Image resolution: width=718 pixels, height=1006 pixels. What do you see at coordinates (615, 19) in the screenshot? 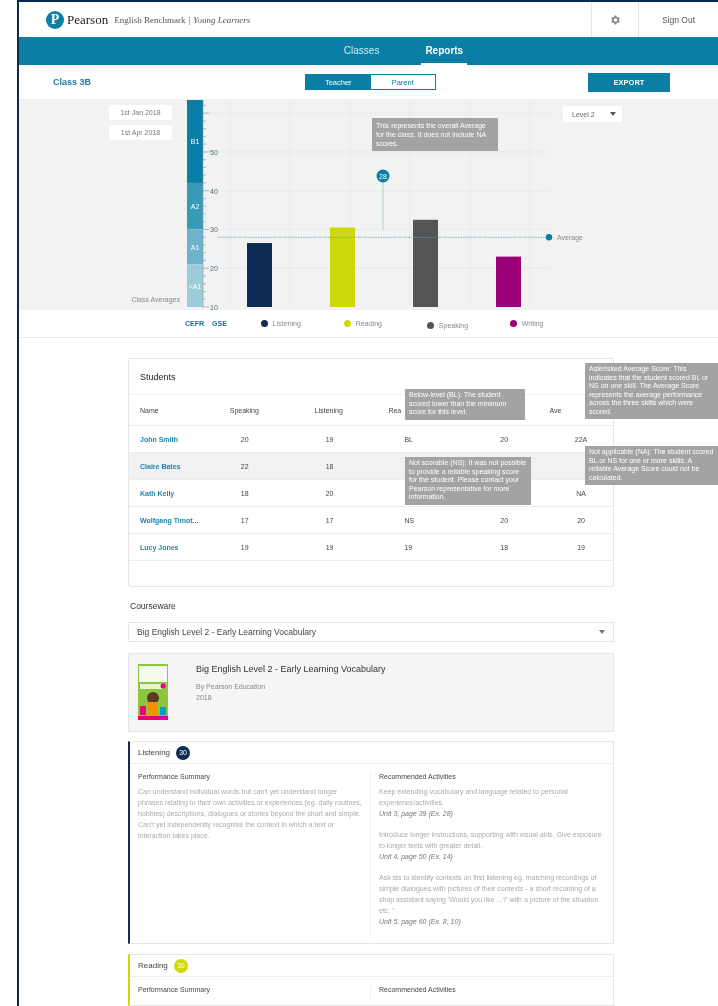
I see `settings-icon` at bounding box center [615, 19].